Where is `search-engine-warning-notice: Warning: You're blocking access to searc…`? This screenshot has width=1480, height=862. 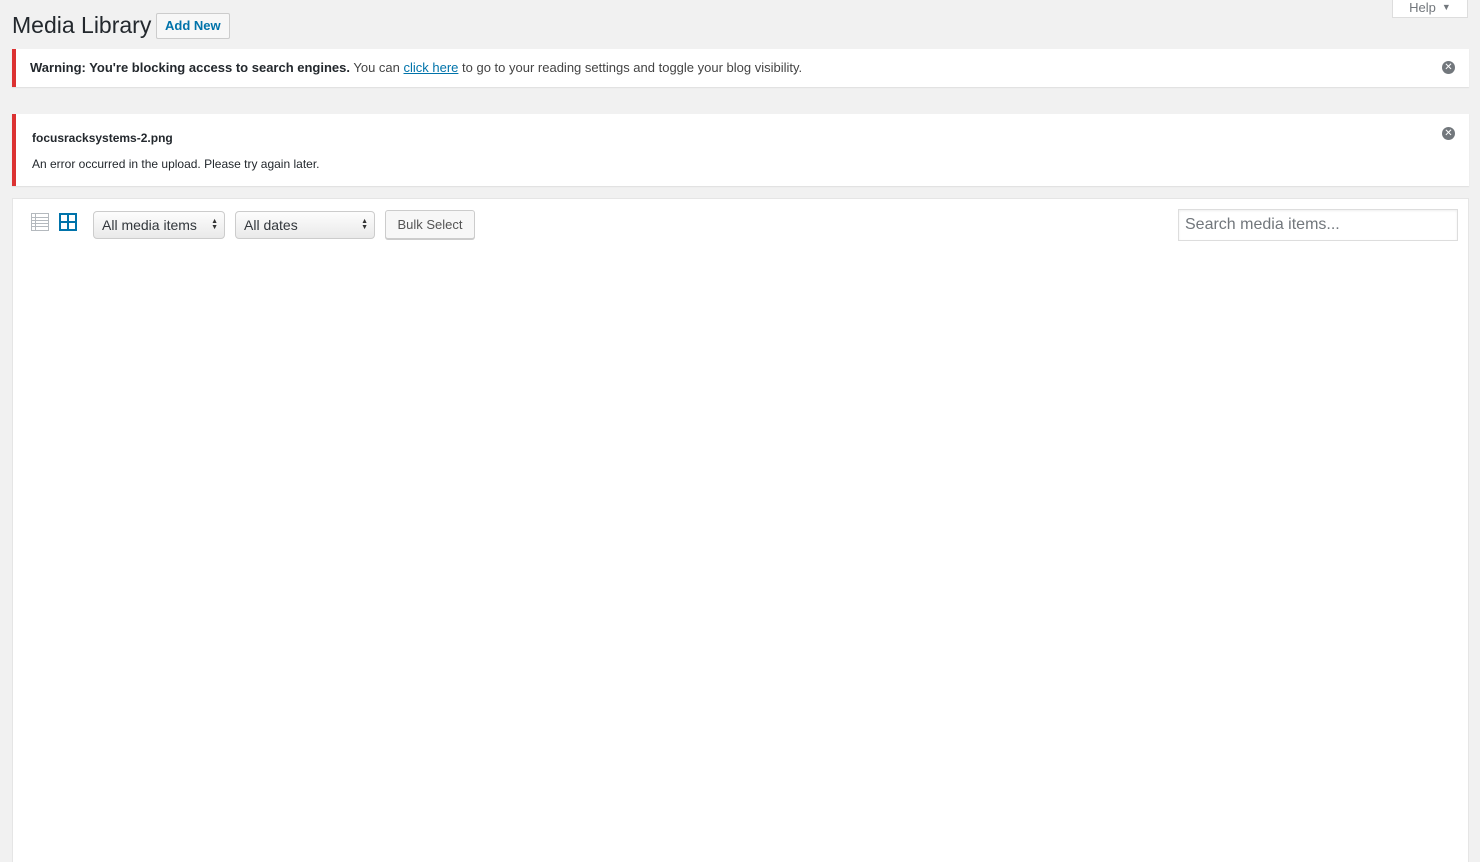 search-engine-warning-notice: Warning: You're blocking access to searc… is located at coordinates (740, 68).